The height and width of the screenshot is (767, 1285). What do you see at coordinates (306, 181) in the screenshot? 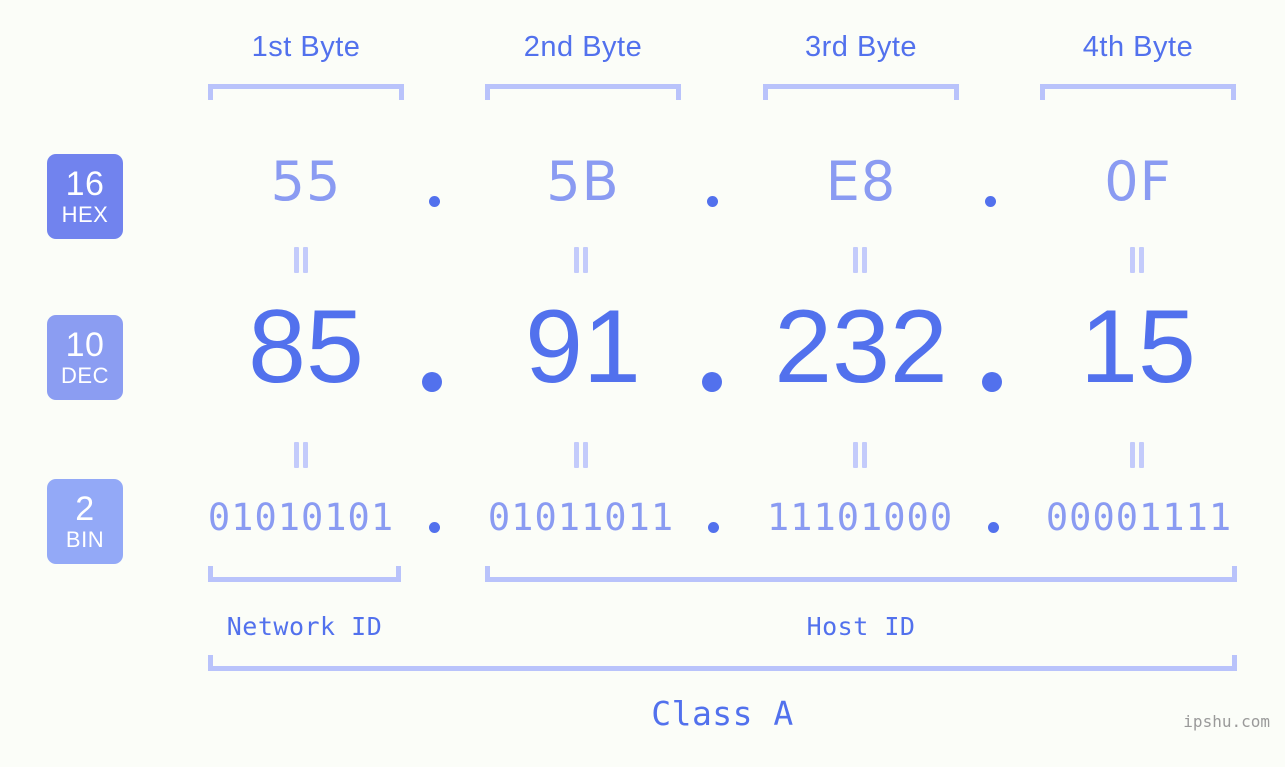
I see `hex-octet-1: 55` at bounding box center [306, 181].